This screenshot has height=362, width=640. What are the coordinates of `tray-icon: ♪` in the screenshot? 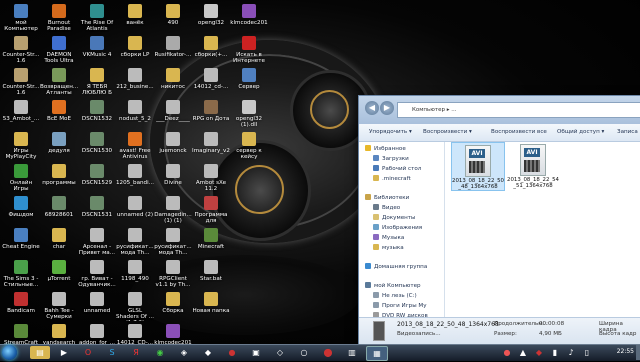 It's located at (571, 352).